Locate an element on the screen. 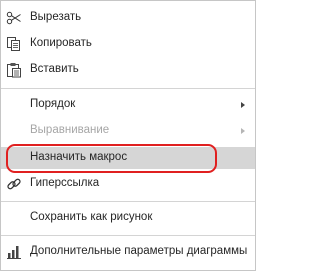  menu-item-paste: Вставить is located at coordinates (128, 70).